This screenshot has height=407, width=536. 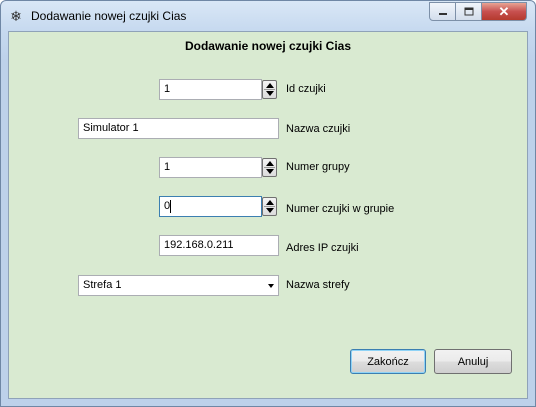 I want to click on group-input: 1, so click(x=210, y=167).